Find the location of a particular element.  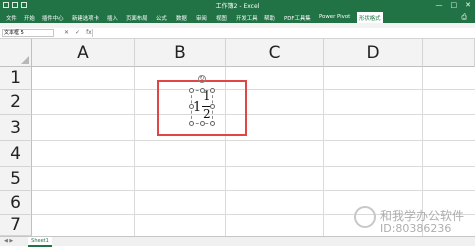

window-title: 工作簿2 - Excel is located at coordinates (237, 6).